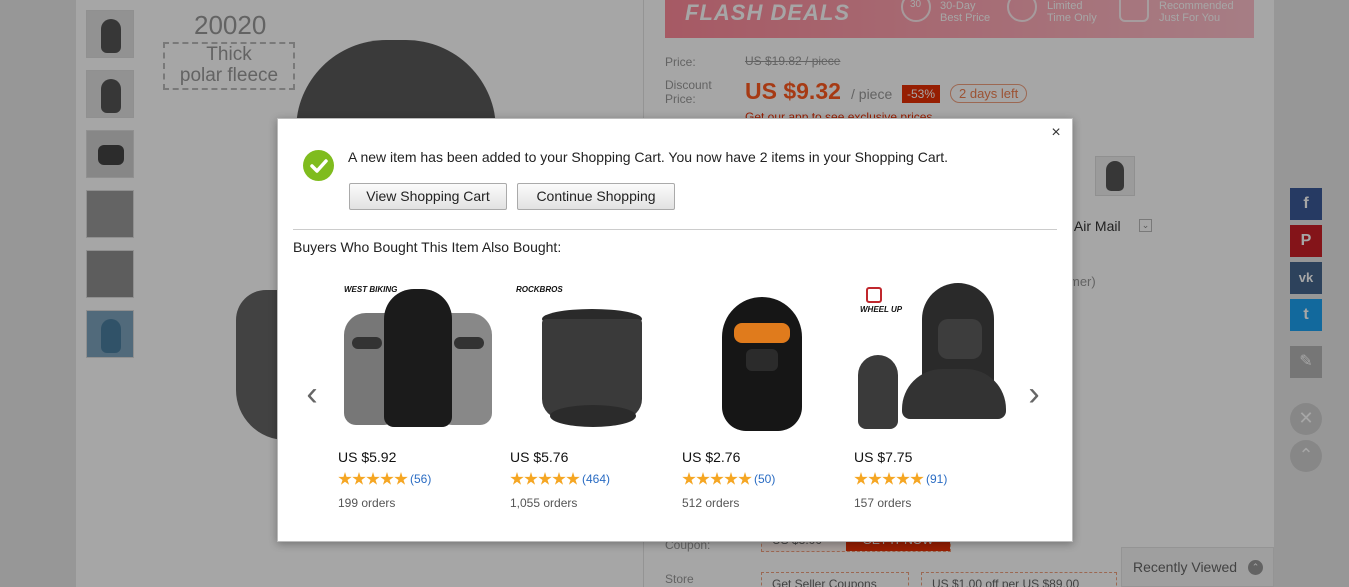 This screenshot has width=1349, height=587. What do you see at coordinates (539, 457) in the screenshot?
I see `product-price: US $5.76` at bounding box center [539, 457].